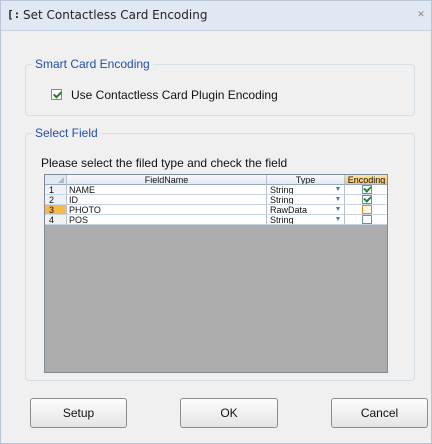 This screenshot has height=444, width=432. I want to click on table-row-selected: 3 PHOTO RawData ▼, so click(216, 210).